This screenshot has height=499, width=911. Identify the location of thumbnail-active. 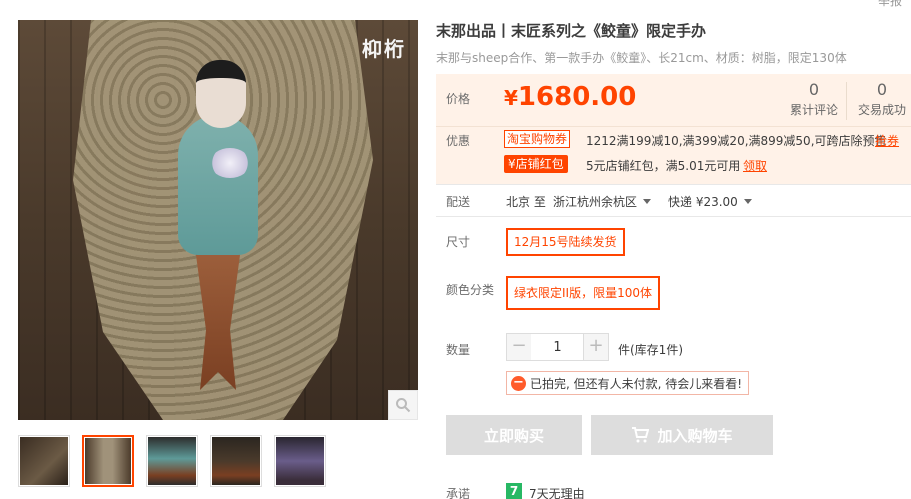
(108, 461).